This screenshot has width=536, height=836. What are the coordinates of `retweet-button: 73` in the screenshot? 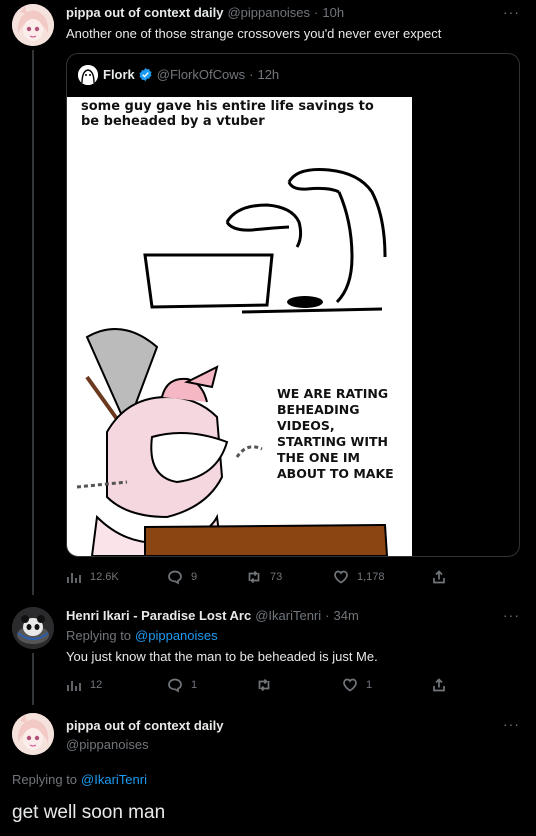 It's located at (264, 577).